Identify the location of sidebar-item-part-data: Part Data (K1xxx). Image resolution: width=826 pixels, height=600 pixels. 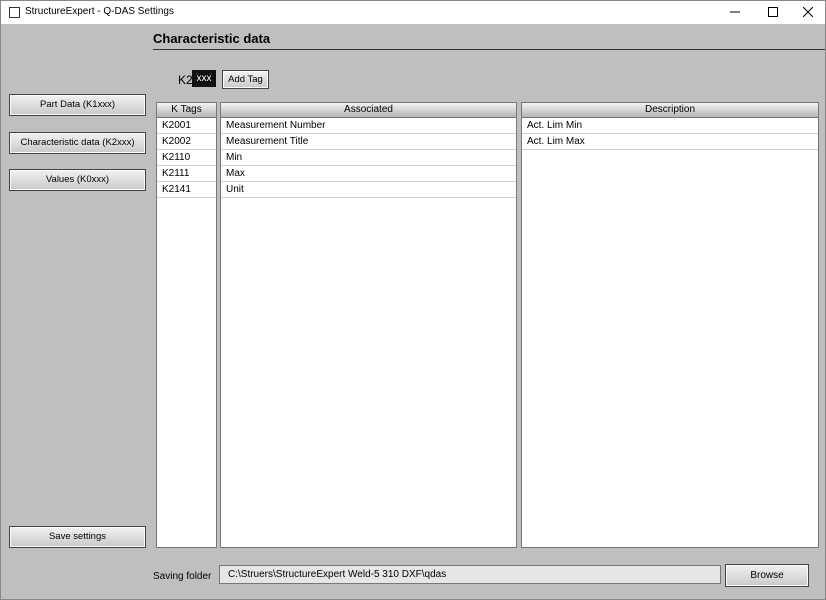
(77, 105).